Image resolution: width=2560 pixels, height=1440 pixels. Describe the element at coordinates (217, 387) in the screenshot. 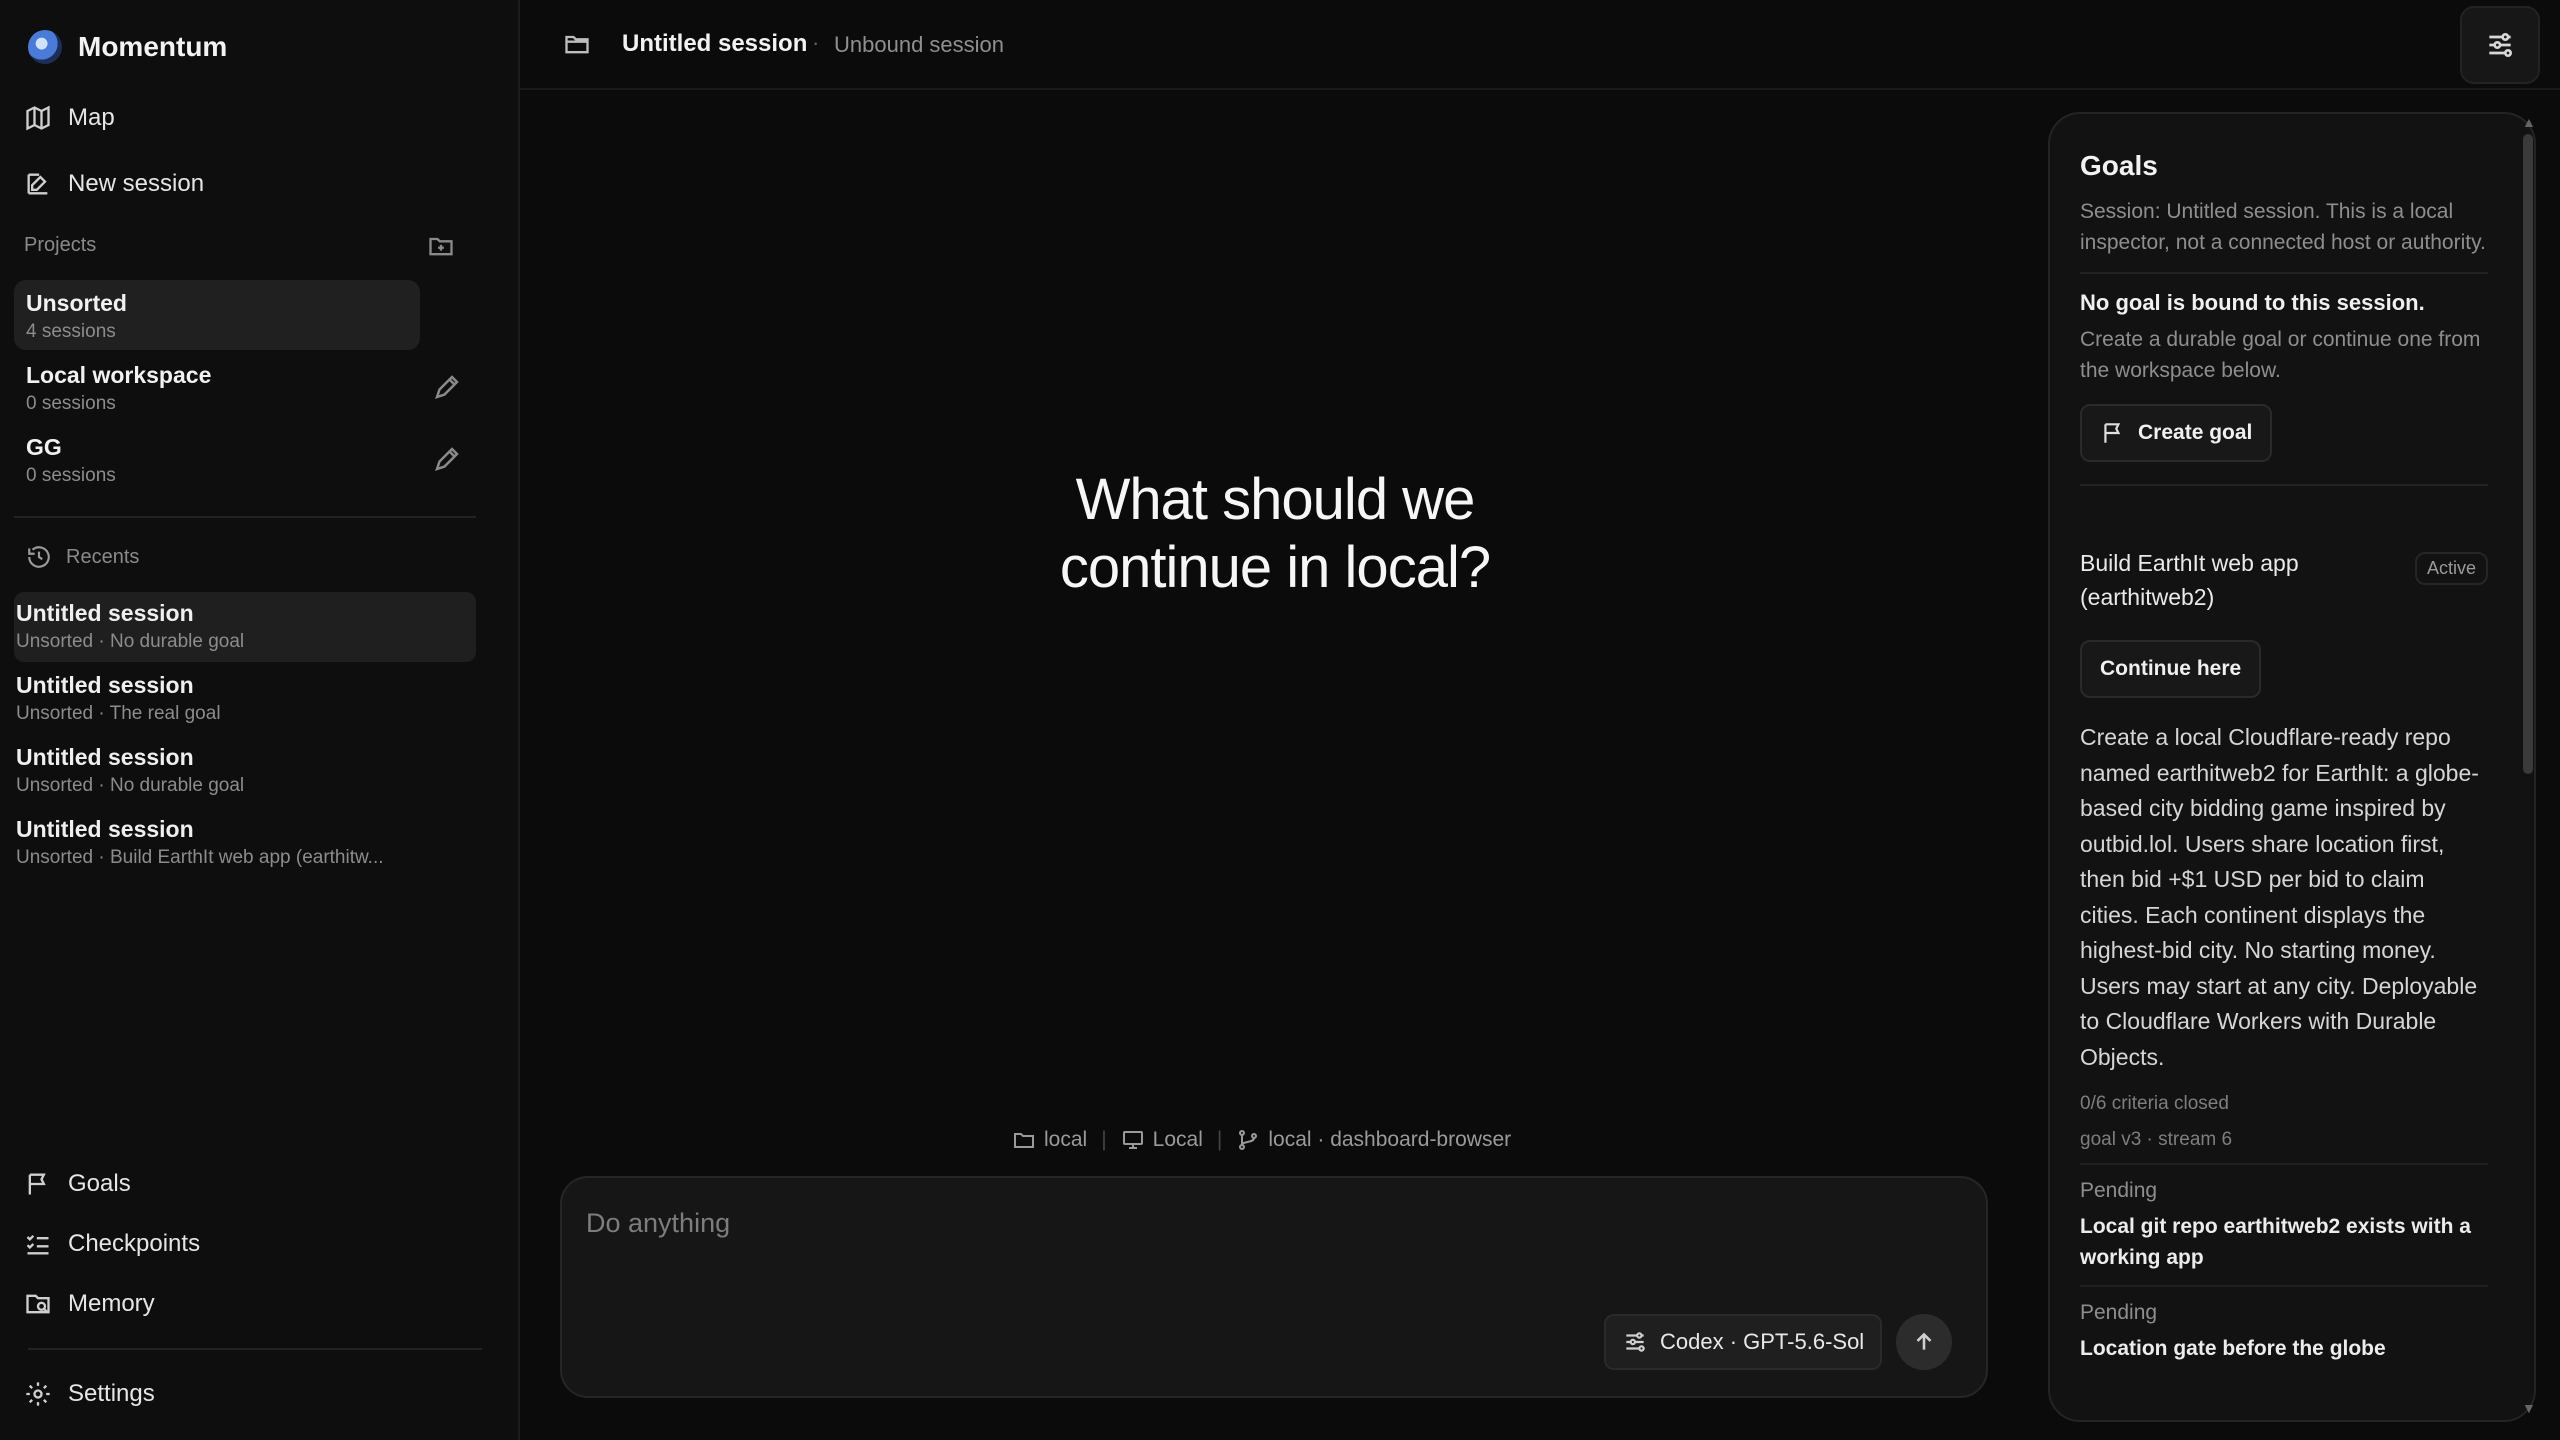

I see `project-item-local-workspace: Local workspace 0 sessions` at that location.